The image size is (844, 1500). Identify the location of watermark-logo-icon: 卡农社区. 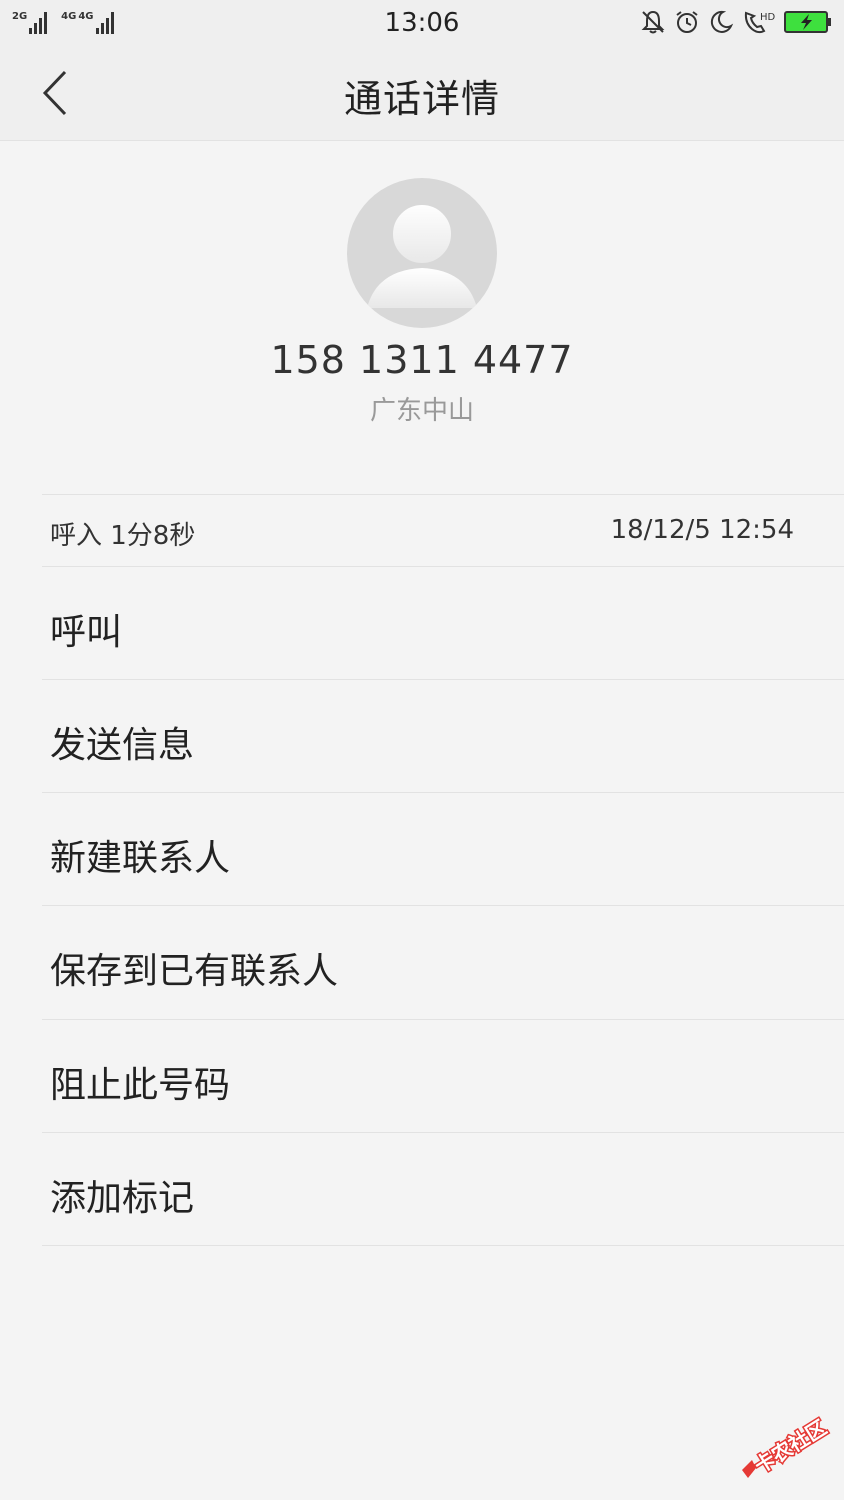
(787, 1446).